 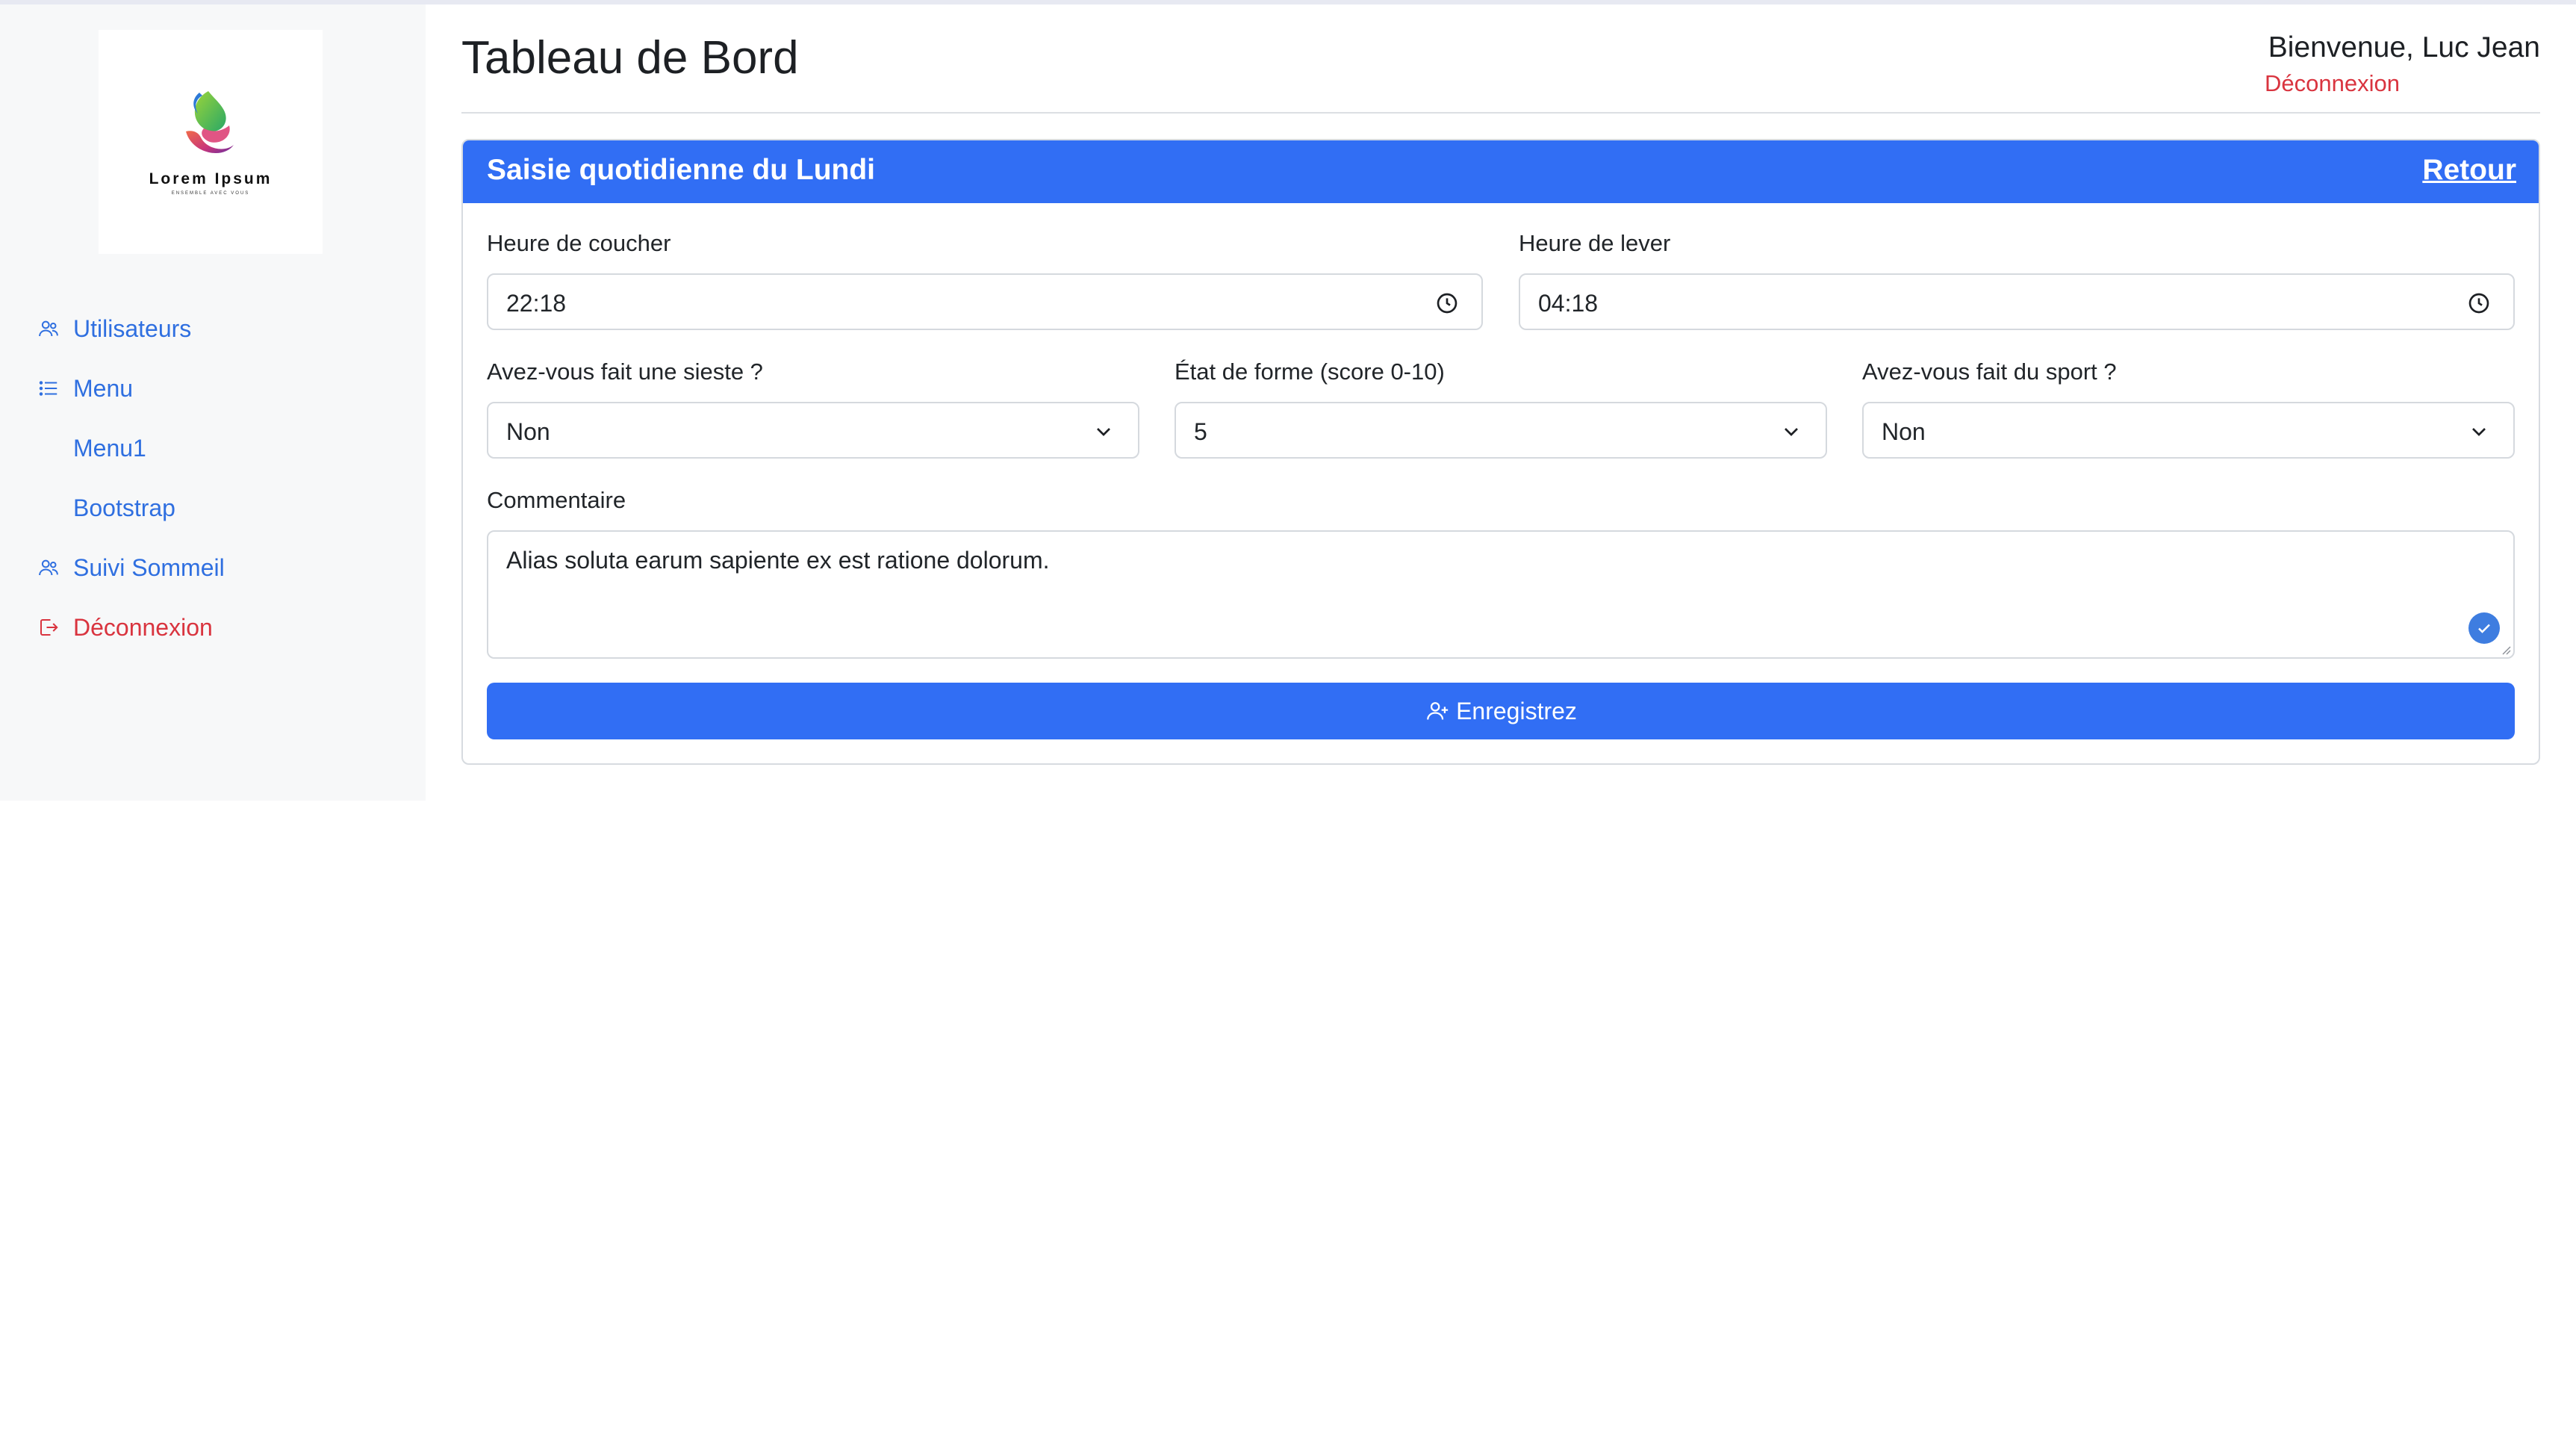 What do you see at coordinates (1501, 430) in the screenshot?
I see `fitness-select: 5` at bounding box center [1501, 430].